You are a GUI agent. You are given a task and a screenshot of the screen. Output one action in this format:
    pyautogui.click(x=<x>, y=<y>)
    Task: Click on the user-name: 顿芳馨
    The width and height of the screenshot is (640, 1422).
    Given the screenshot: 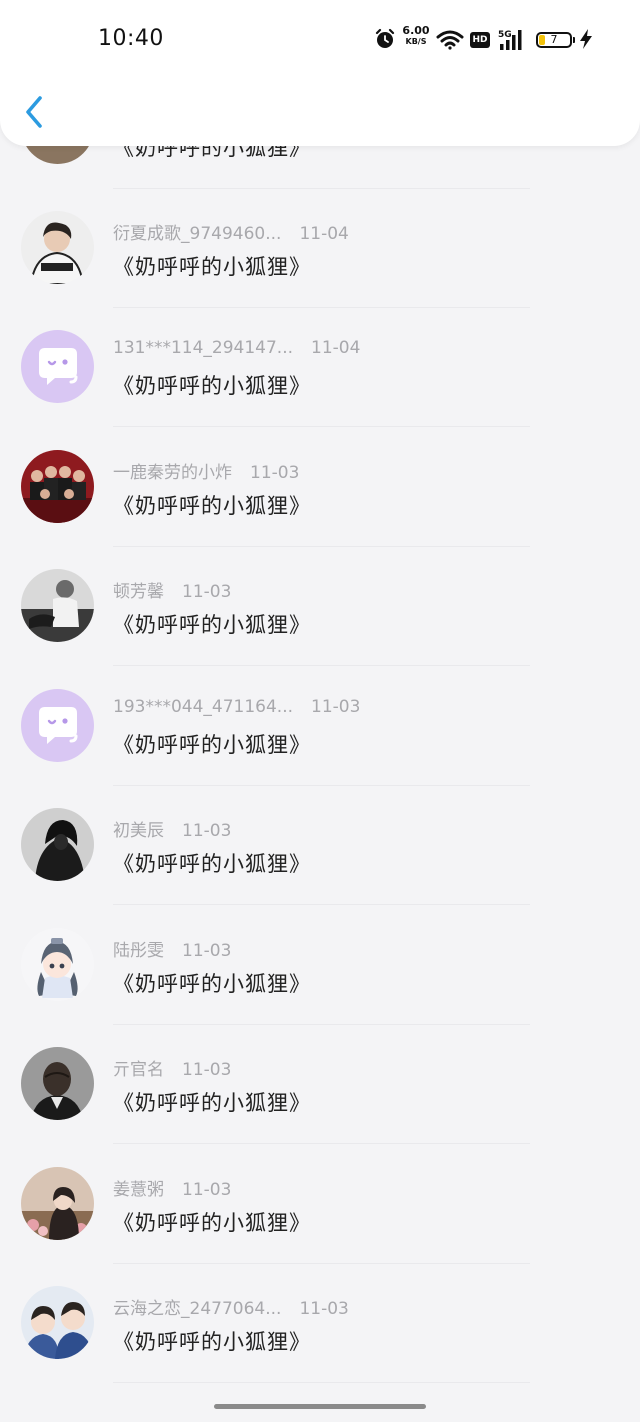 What is the action you would take?
    pyautogui.click(x=138, y=589)
    